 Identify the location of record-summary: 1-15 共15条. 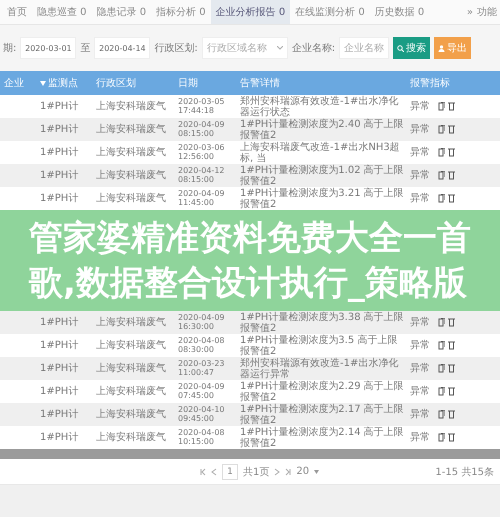
(464, 472).